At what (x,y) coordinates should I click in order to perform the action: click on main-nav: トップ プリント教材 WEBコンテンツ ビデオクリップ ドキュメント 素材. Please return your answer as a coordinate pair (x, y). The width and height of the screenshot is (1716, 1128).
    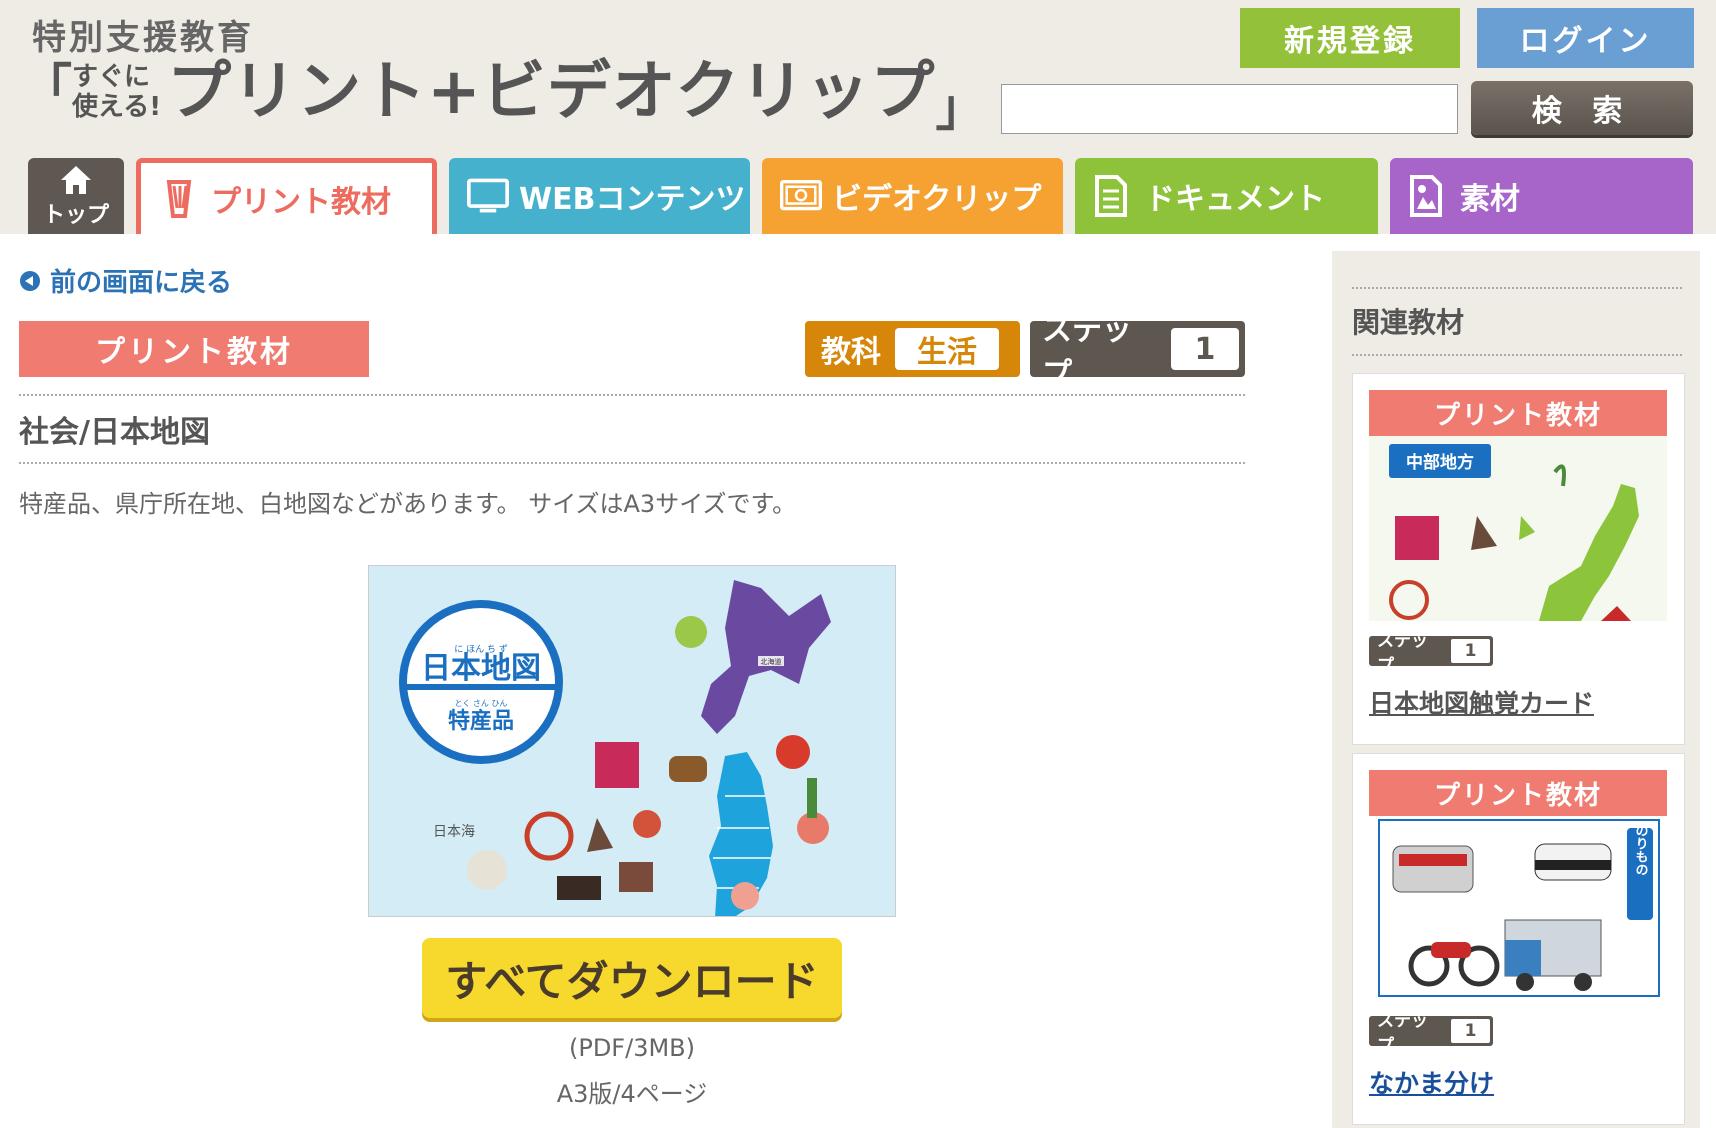
    Looking at the image, I should click on (858, 196).